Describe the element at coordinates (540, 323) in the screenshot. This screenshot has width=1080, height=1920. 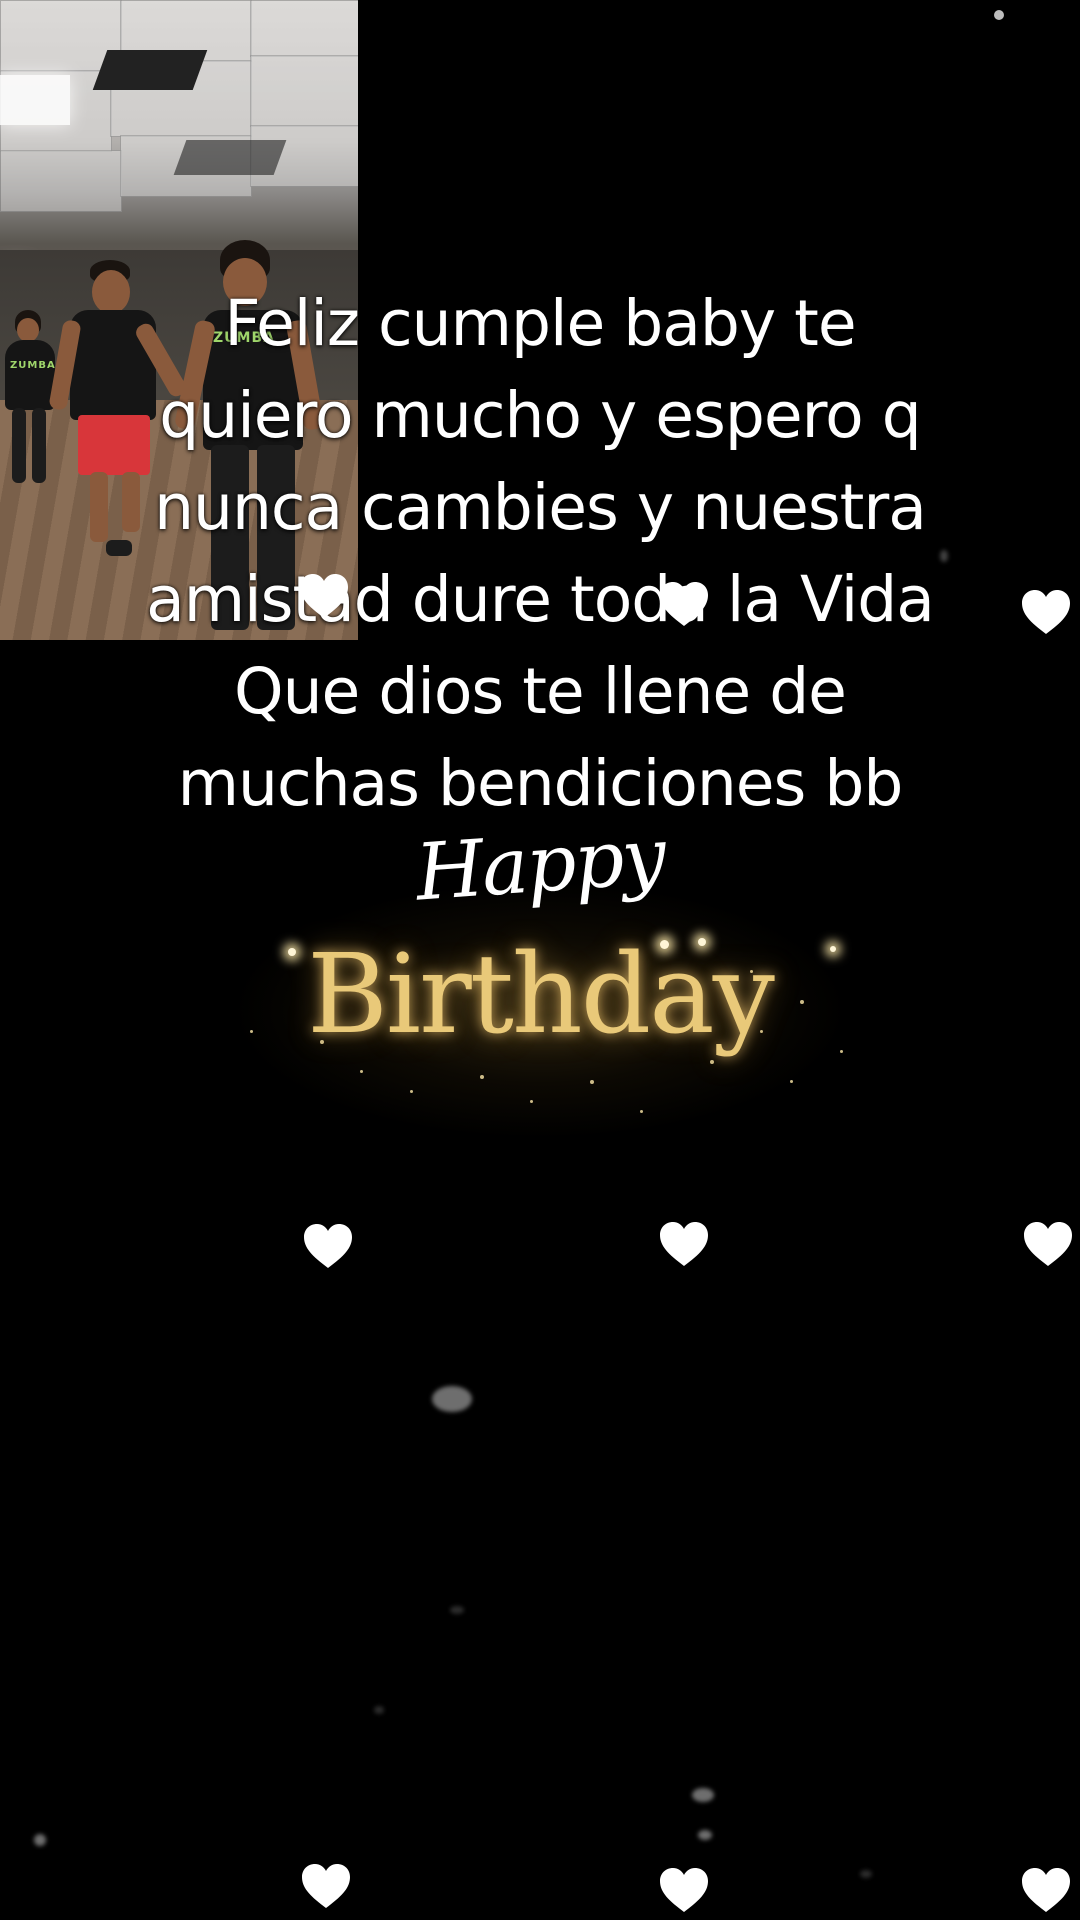
I see `caption-line: Feliz cumple baby te` at that location.